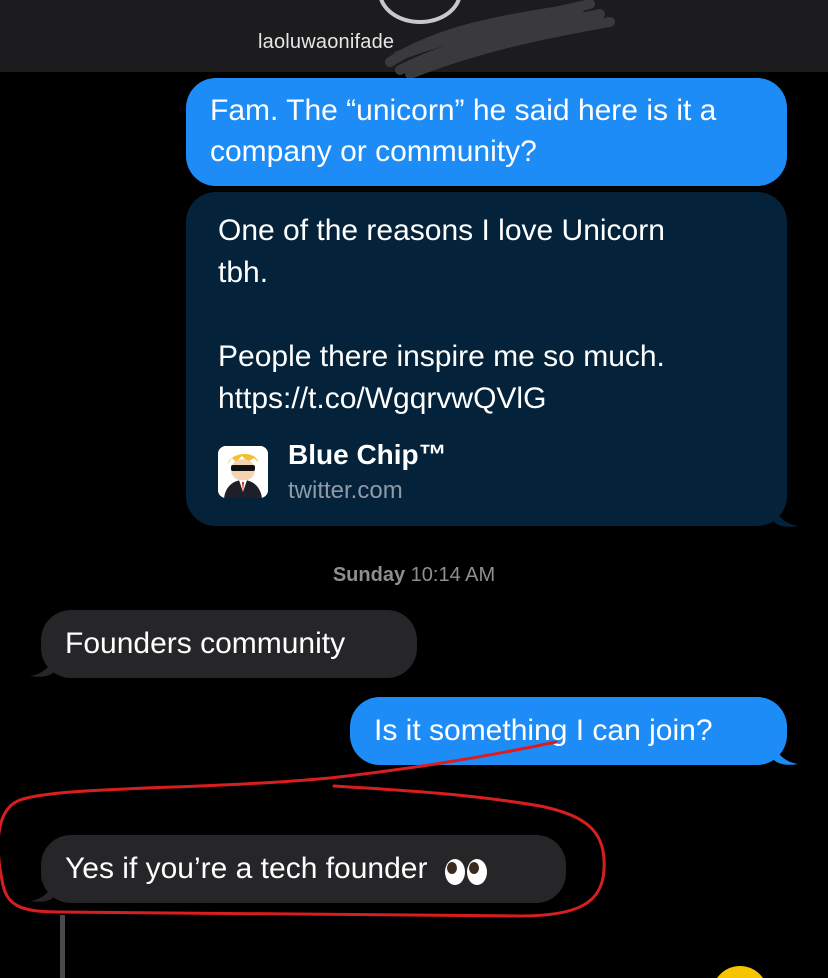  What do you see at coordinates (246, 868) in the screenshot?
I see `message-text: Yes if you’re a tech founder` at bounding box center [246, 868].